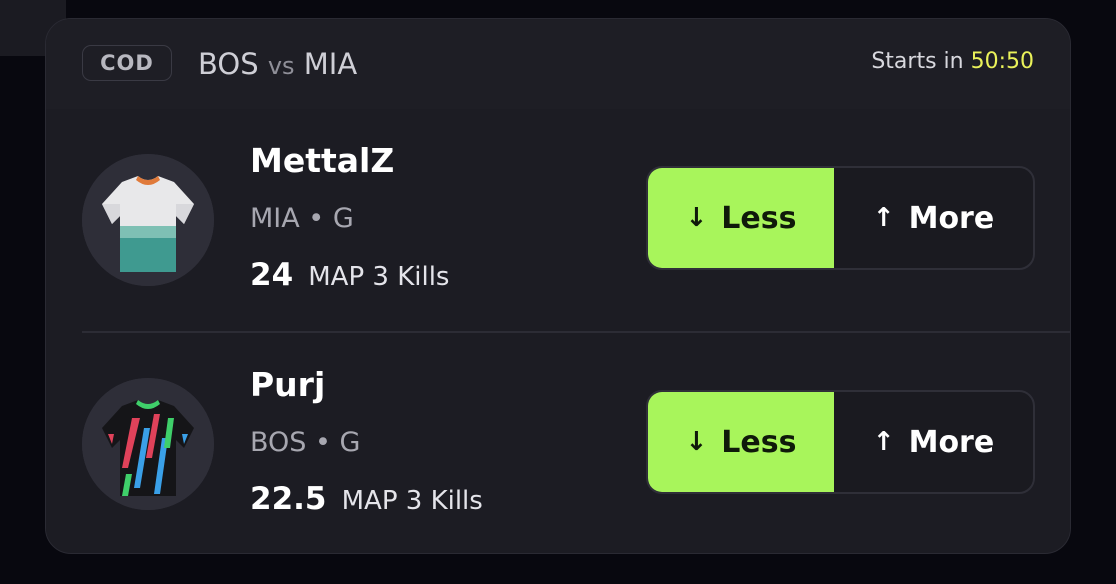 This screenshot has height=584, width=1116. Describe the element at coordinates (272, 275) in the screenshot. I see `line-value: 24` at that location.